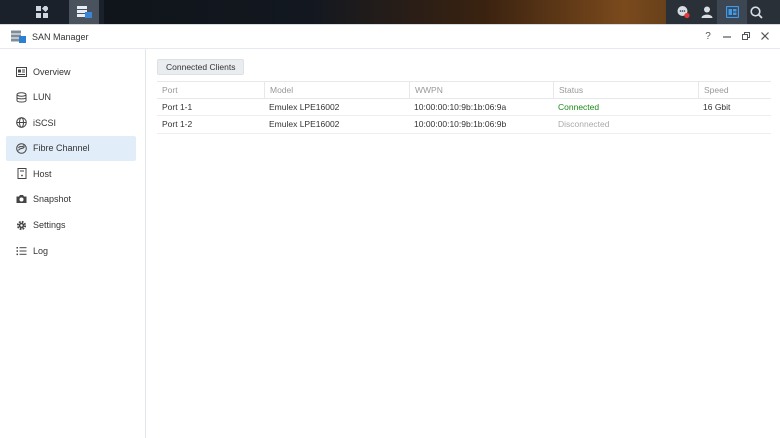 Image resolution: width=780 pixels, height=438 pixels. I want to click on user-icon, so click(707, 12).